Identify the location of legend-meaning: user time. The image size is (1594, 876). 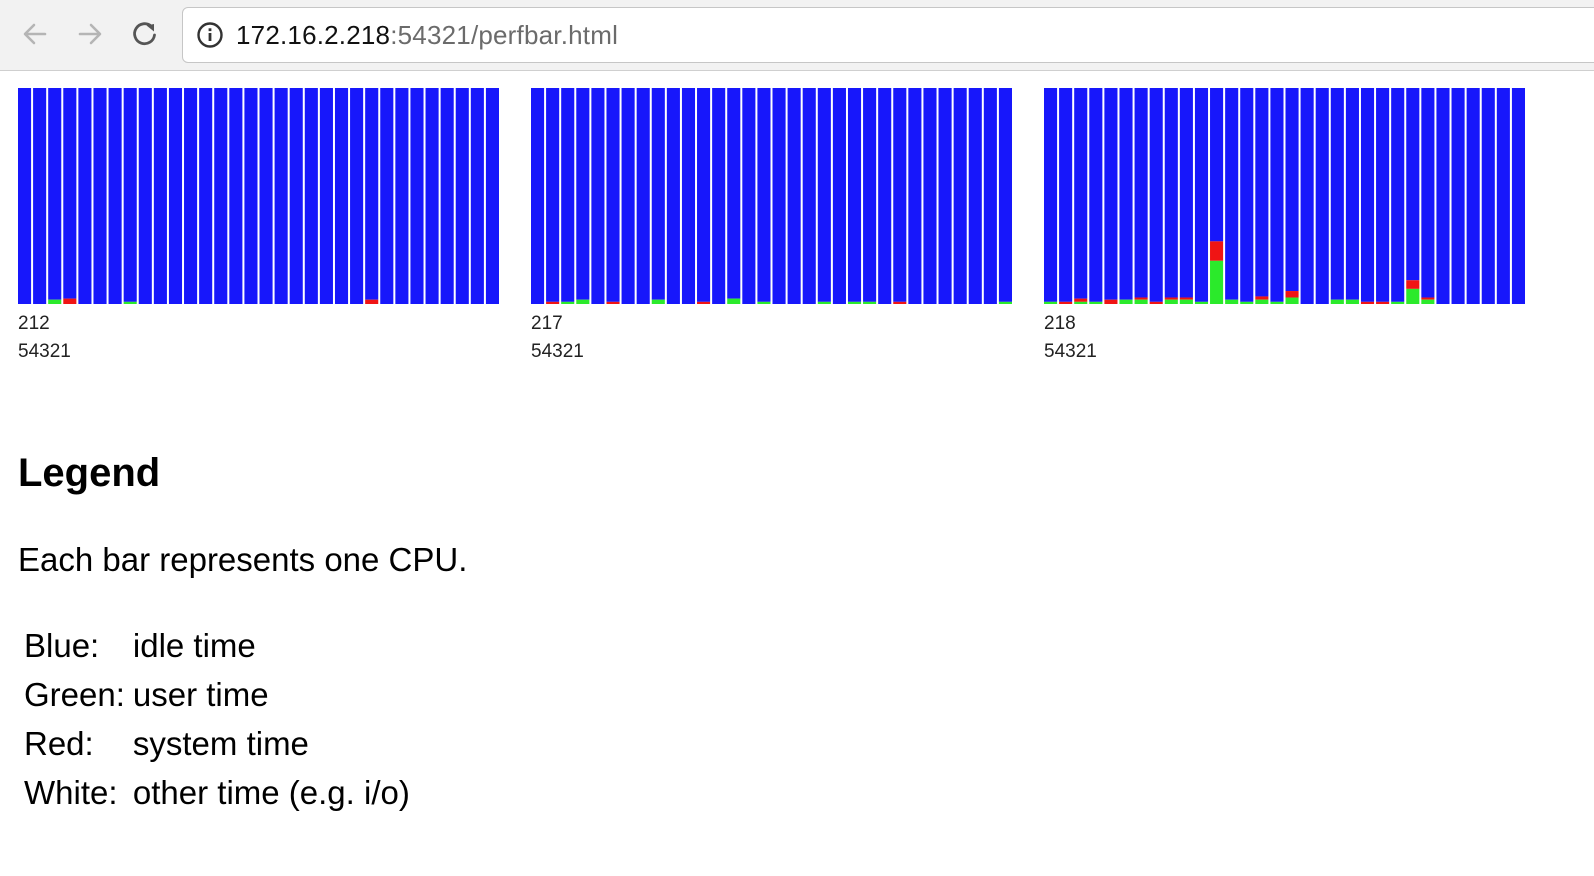
(200, 694).